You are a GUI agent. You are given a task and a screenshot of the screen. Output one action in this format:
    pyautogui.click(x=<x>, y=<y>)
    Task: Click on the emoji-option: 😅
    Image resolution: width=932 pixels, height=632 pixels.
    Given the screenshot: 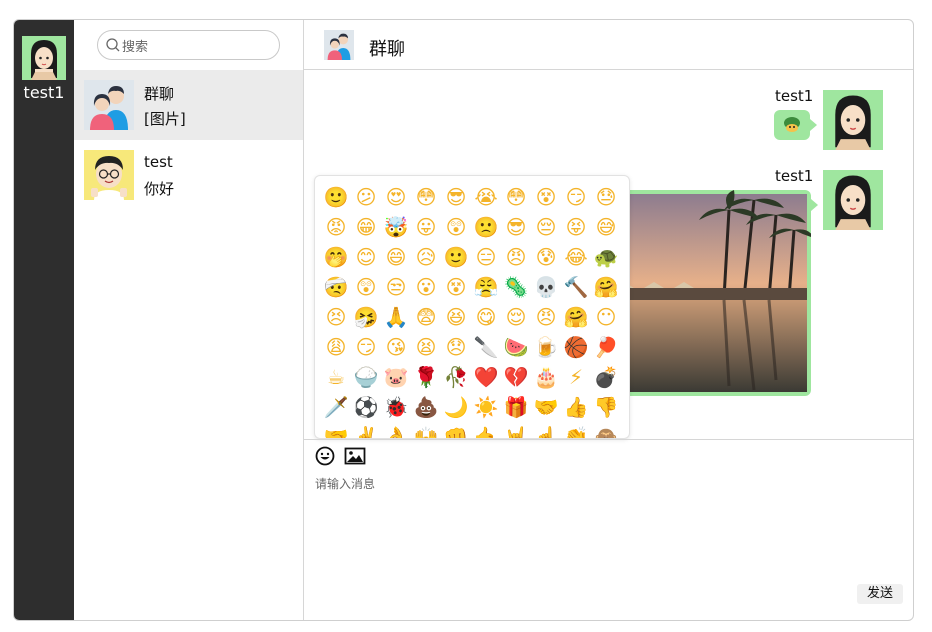 What is the action you would take?
    pyautogui.click(x=606, y=227)
    